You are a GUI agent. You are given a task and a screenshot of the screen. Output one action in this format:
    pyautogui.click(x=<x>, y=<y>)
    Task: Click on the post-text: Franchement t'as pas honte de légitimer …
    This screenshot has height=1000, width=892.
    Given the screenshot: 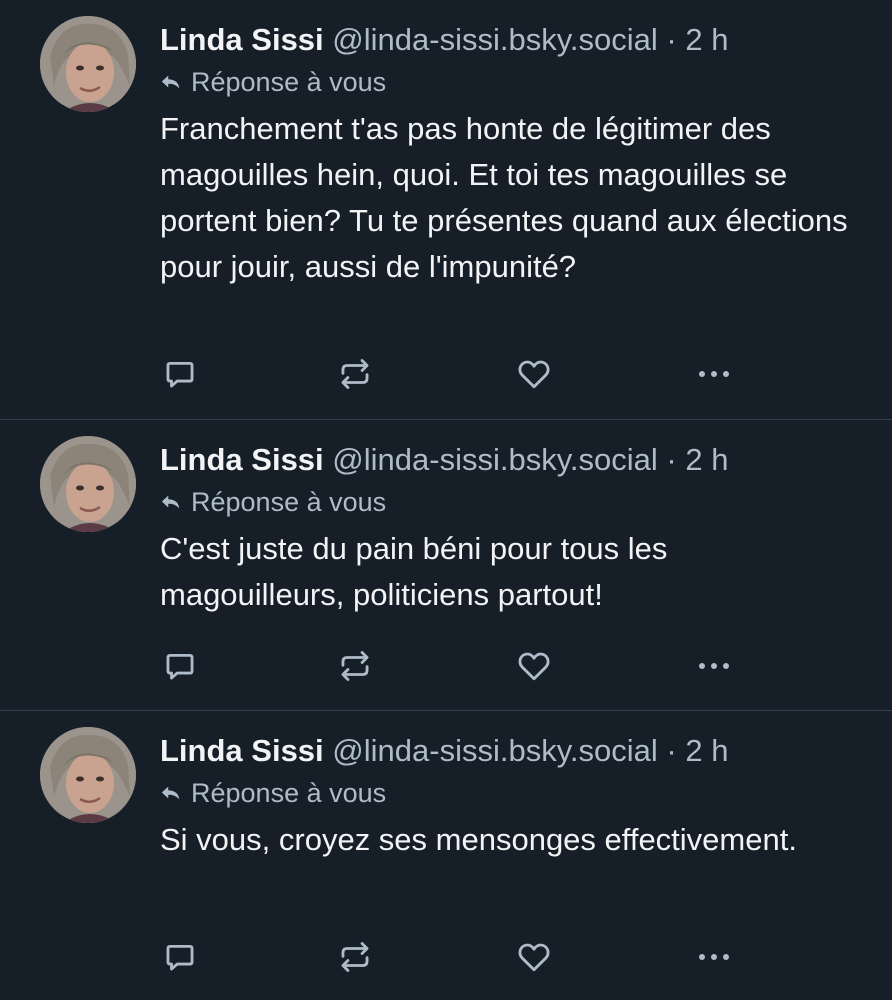 What is the action you would take?
    pyautogui.click(x=504, y=197)
    